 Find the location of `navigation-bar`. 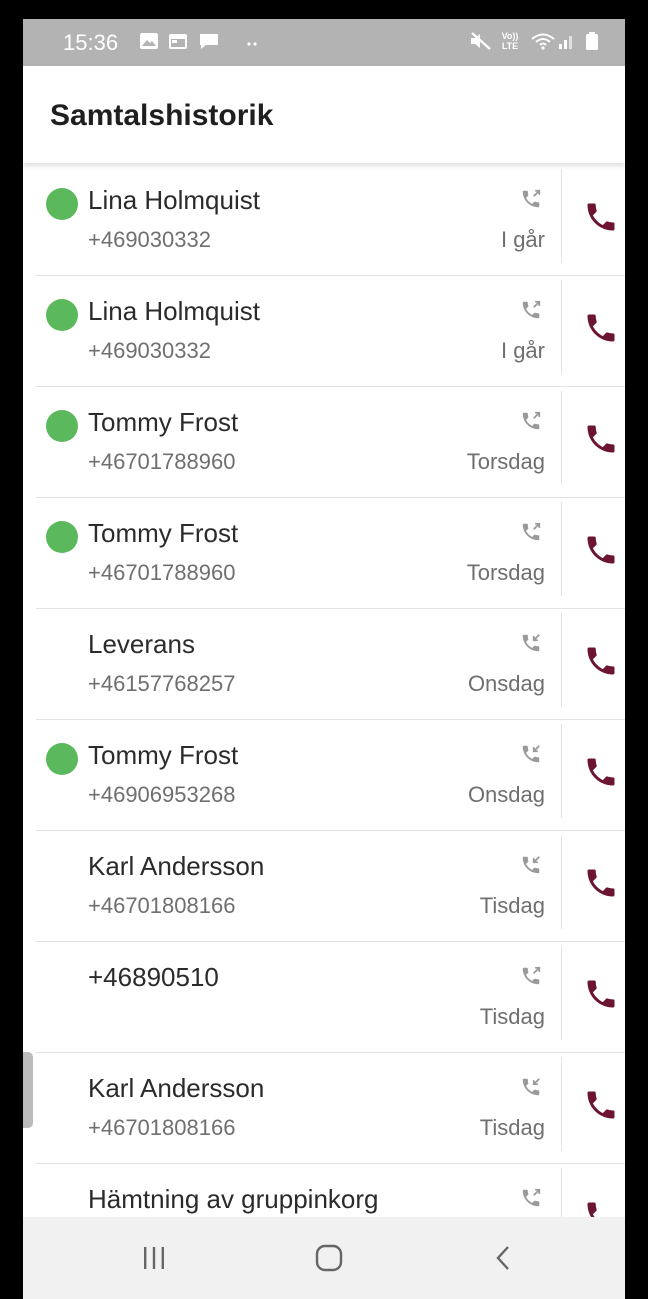

navigation-bar is located at coordinates (324, 1258).